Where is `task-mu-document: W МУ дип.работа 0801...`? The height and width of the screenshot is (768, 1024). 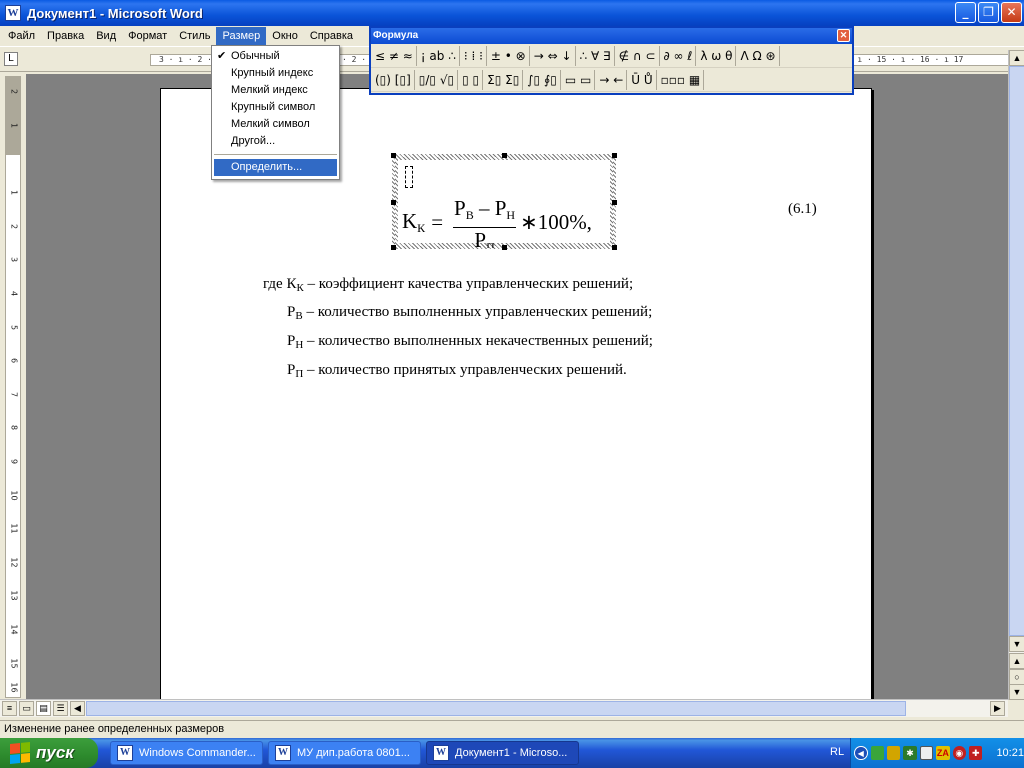
task-mu-document: W МУ дип.работа 0801... is located at coordinates (344, 753).